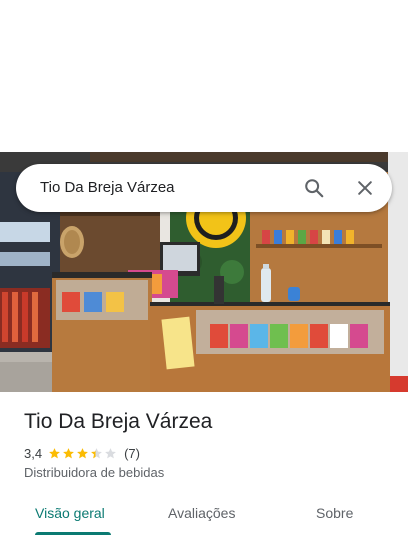 This screenshot has height=544, width=408. What do you see at coordinates (132, 453) in the screenshot?
I see `review-count: (7)` at bounding box center [132, 453].